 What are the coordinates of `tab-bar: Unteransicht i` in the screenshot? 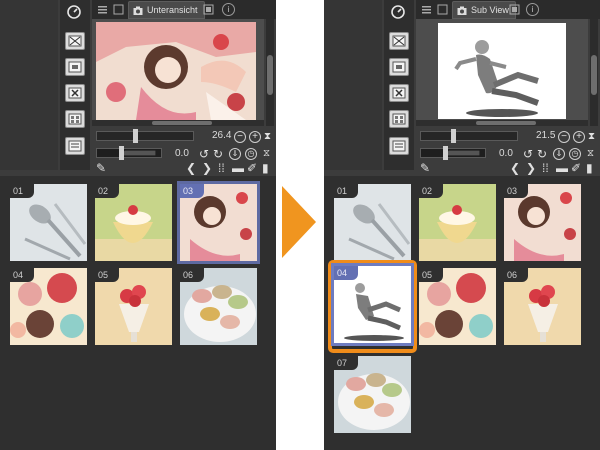 It's located at (184, 9).